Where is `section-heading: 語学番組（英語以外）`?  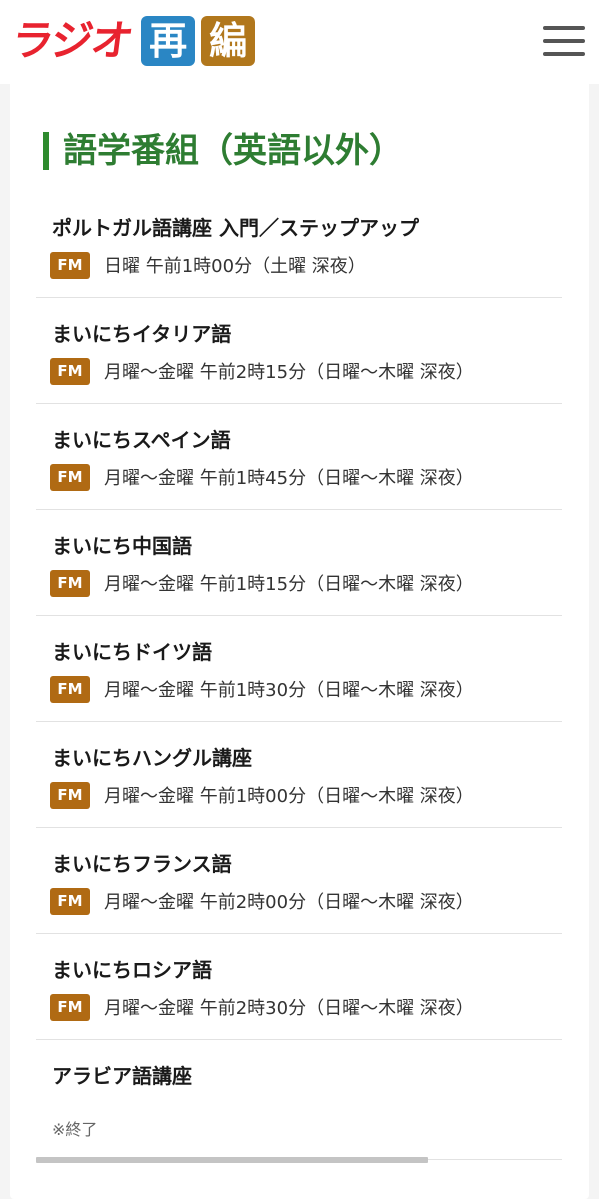
section-heading: 語学番組（英語以外） is located at coordinates (223, 151).